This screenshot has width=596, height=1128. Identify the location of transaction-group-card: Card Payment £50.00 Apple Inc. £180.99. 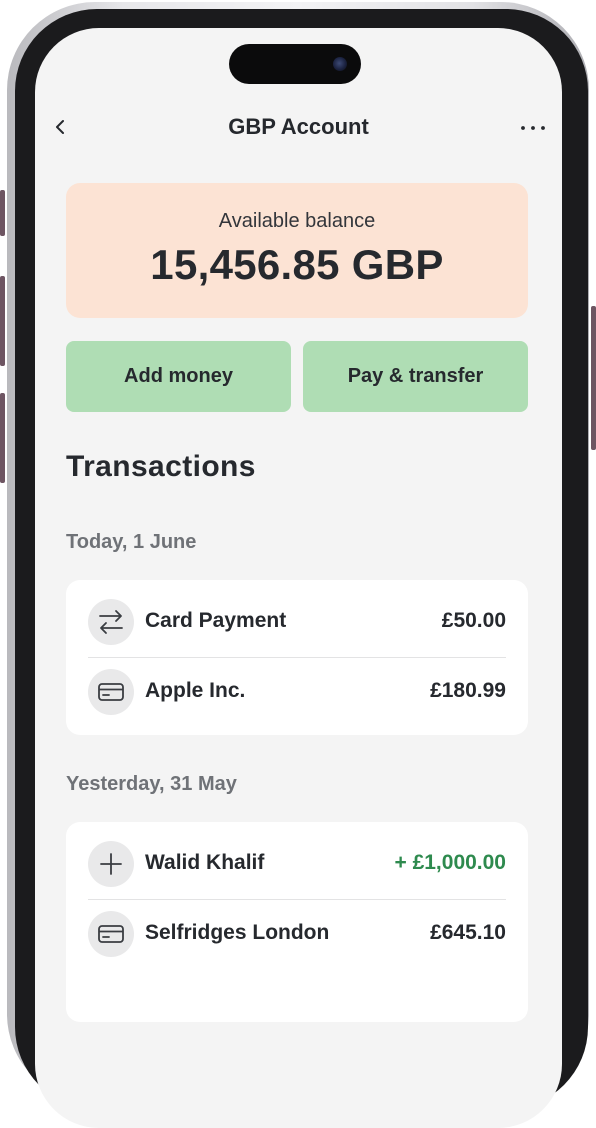
(297, 657).